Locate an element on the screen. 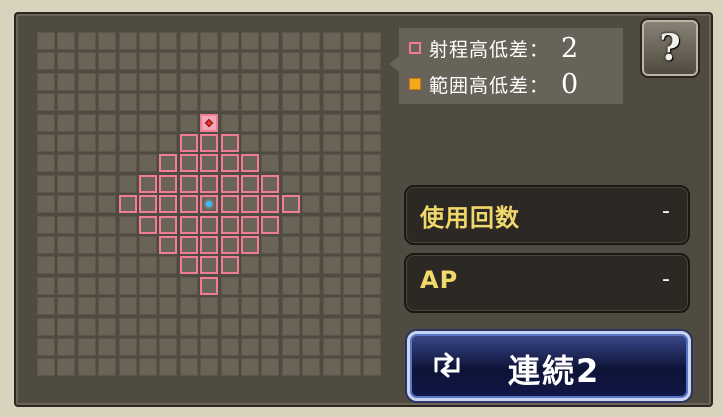 The height and width of the screenshot is (417, 723). combo-button: 連続2 is located at coordinates (549, 366).